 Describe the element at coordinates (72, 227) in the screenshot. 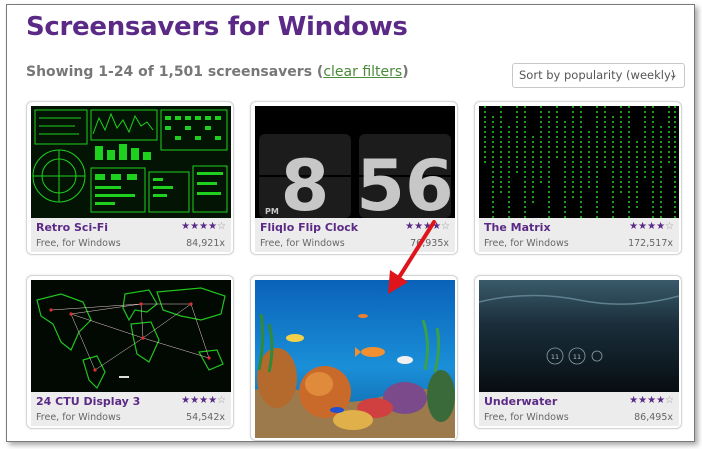

I see `card-title: Retro Sci-Fi` at that location.